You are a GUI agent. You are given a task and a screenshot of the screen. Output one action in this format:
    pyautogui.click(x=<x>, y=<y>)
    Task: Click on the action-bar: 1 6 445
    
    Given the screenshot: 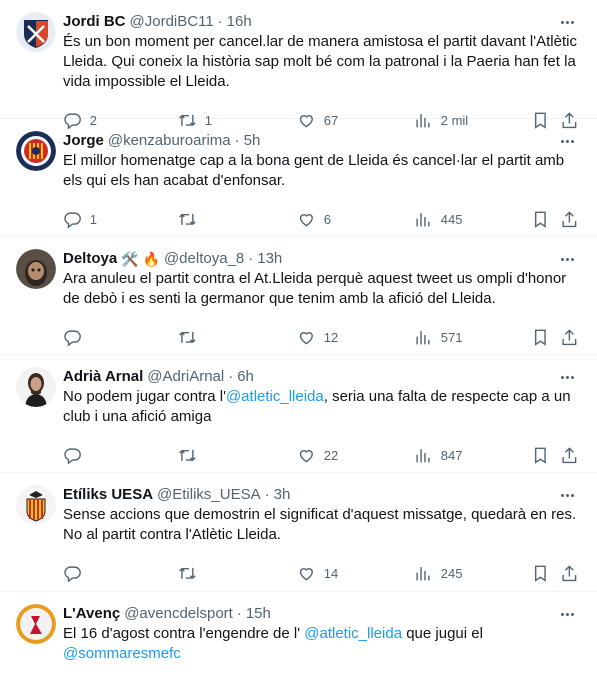 What is the action you would take?
    pyautogui.click(x=322, y=219)
    